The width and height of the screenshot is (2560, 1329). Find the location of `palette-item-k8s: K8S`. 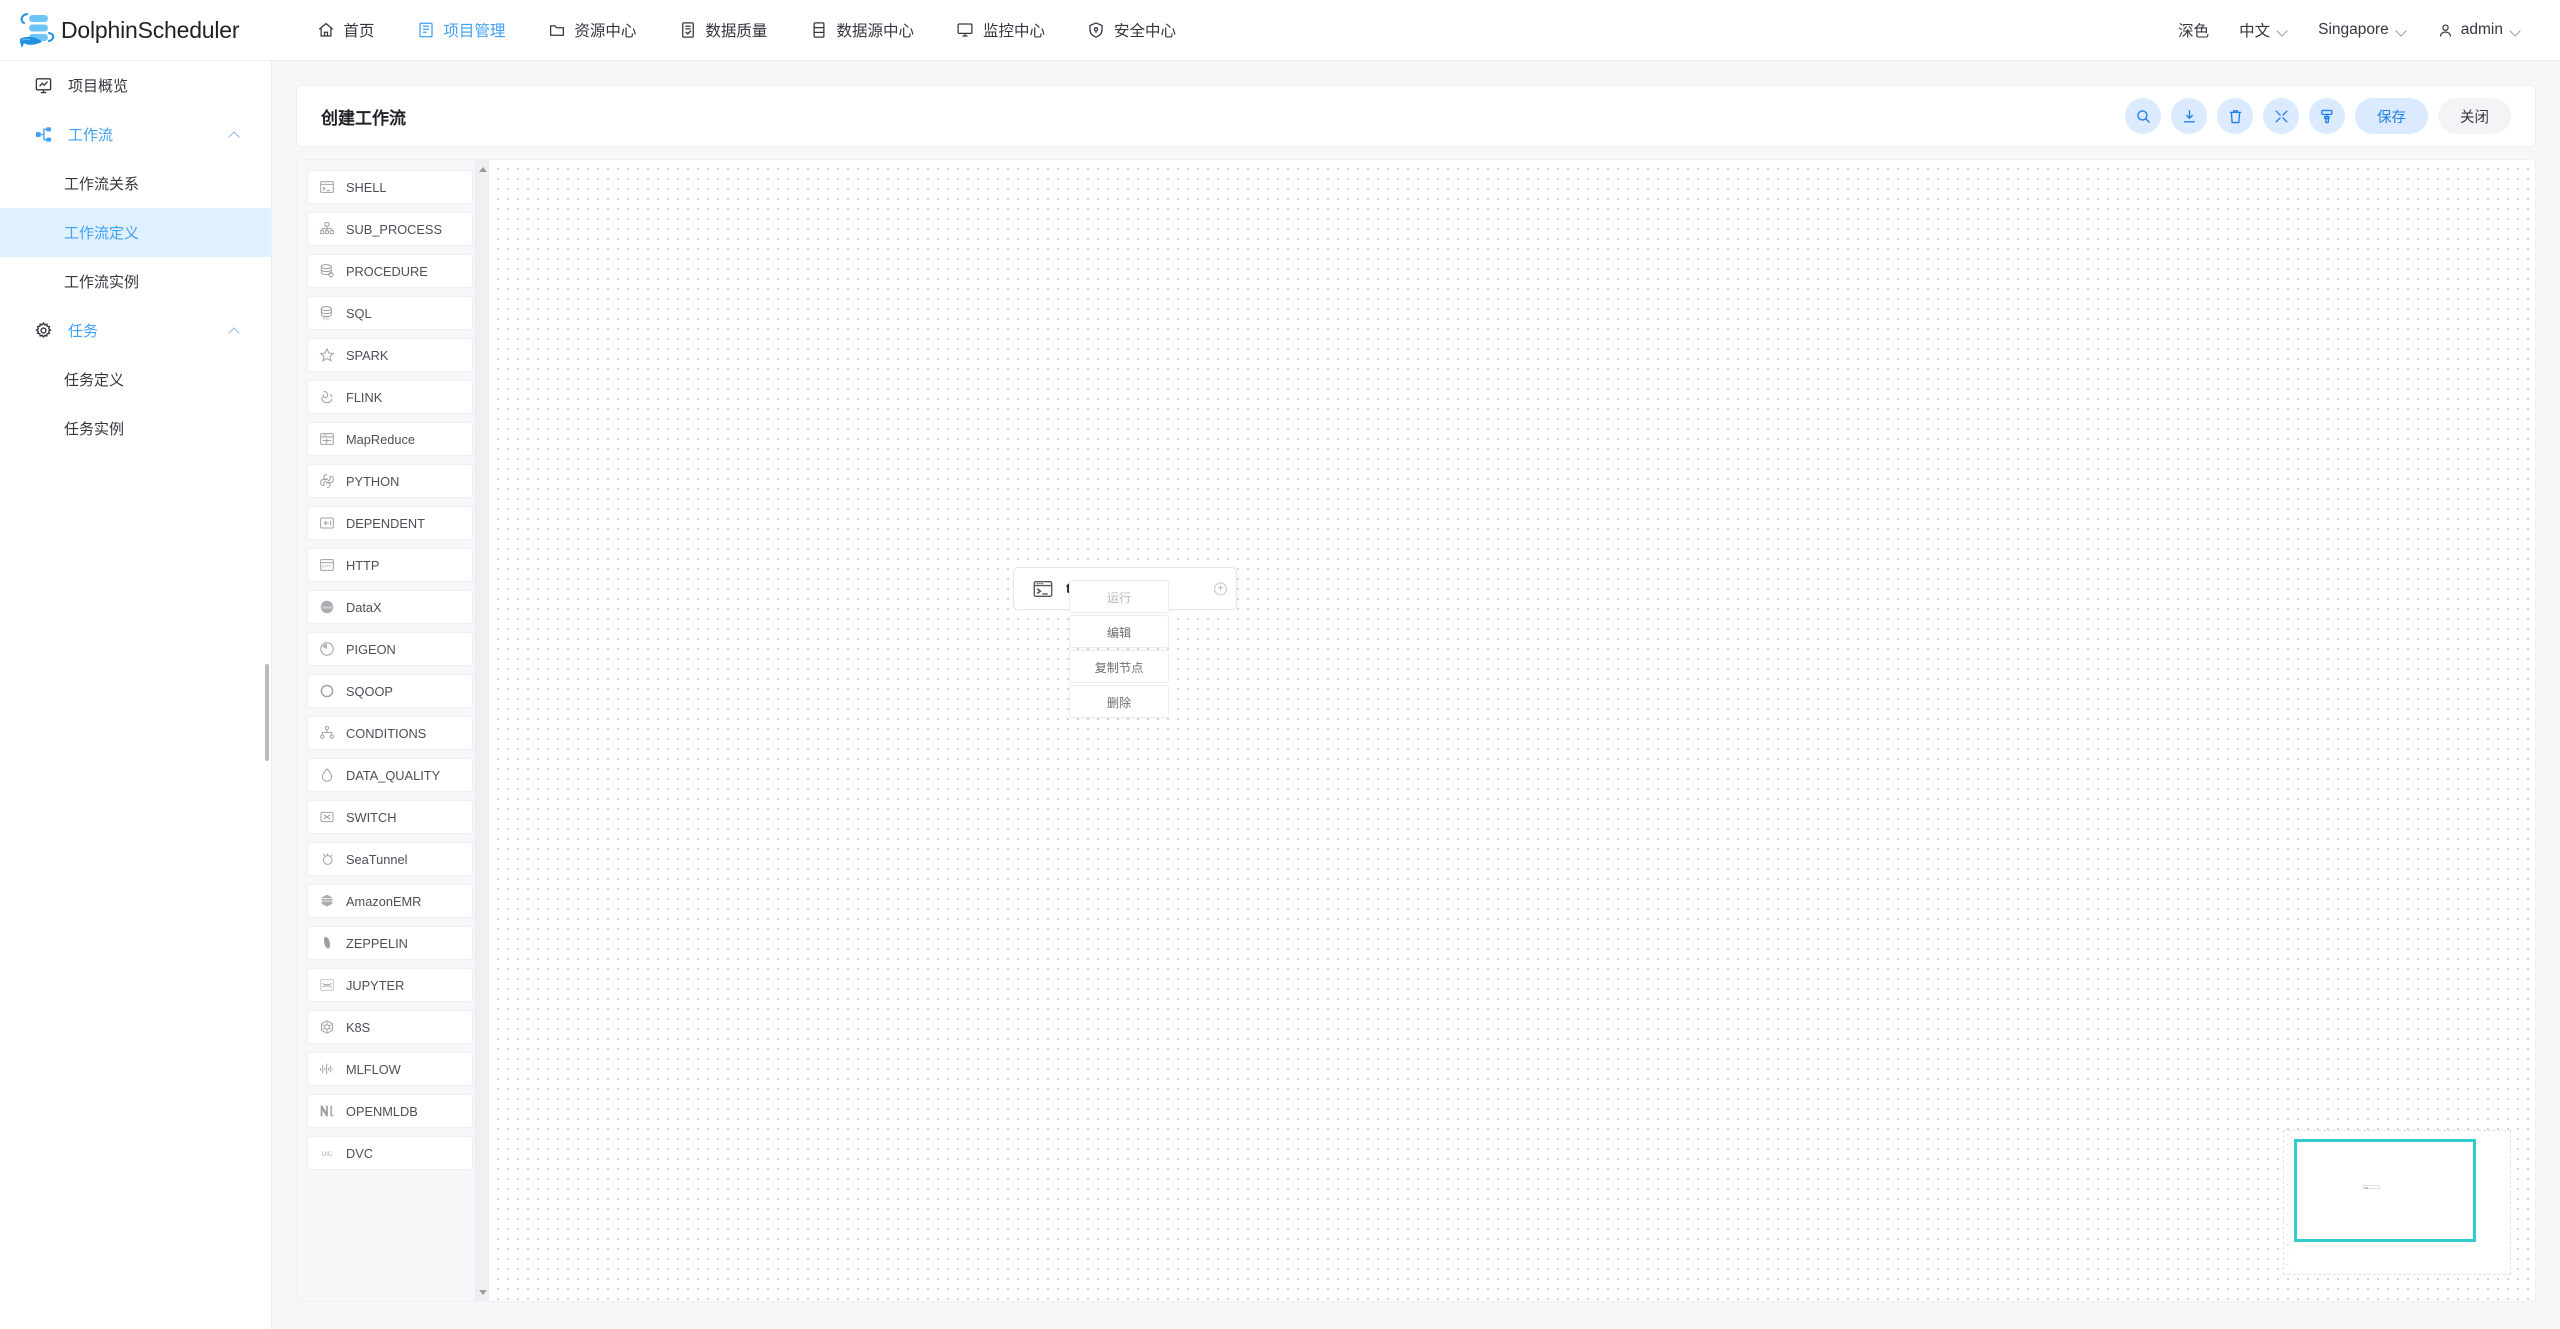

palette-item-k8s: K8S is located at coordinates (390, 1027).